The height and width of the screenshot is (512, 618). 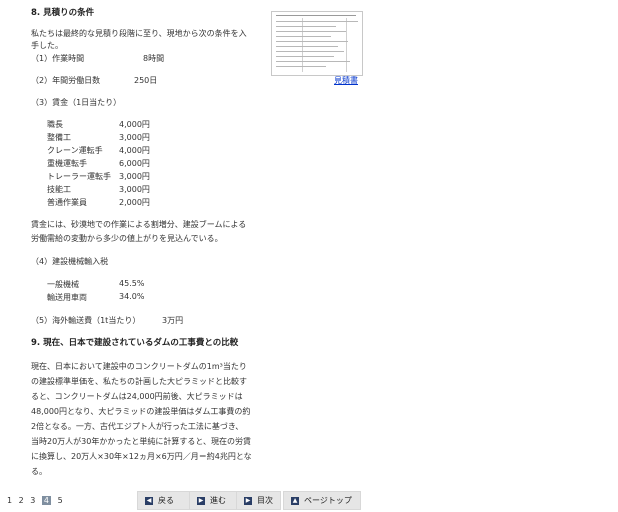 What do you see at coordinates (67, 297) in the screenshot?
I see `tax-item: 輸送用車両` at bounding box center [67, 297].